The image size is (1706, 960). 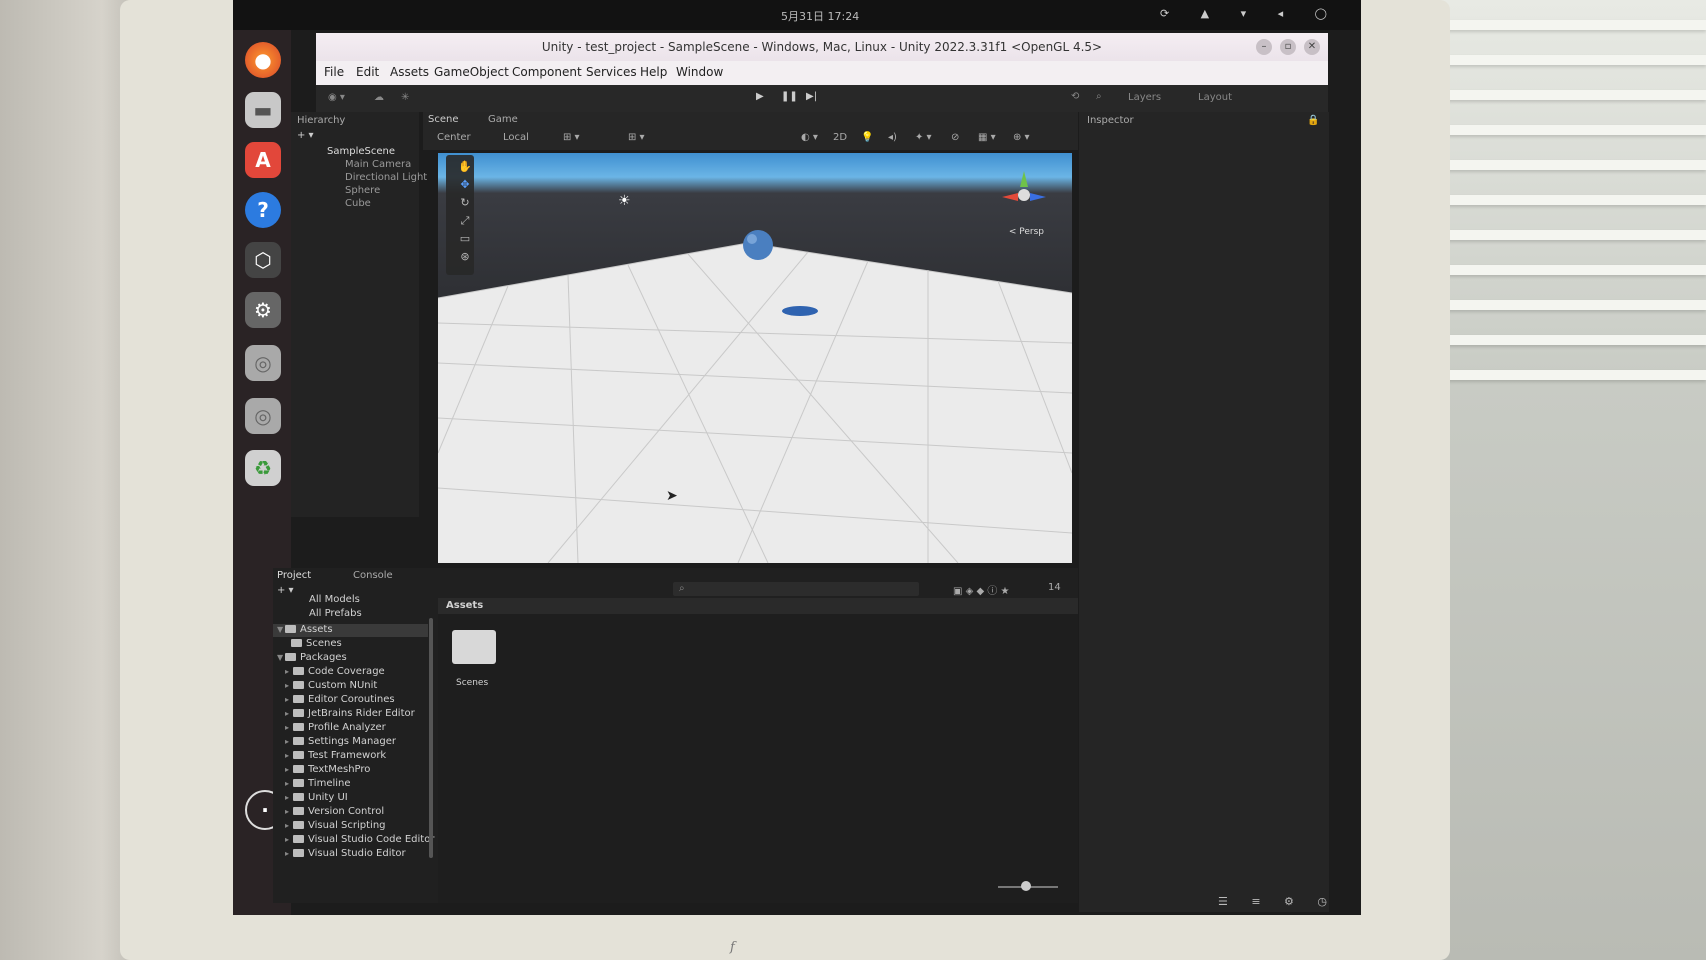 I want to click on camera-settings-icon: ▦ ▾, so click(x=987, y=137).